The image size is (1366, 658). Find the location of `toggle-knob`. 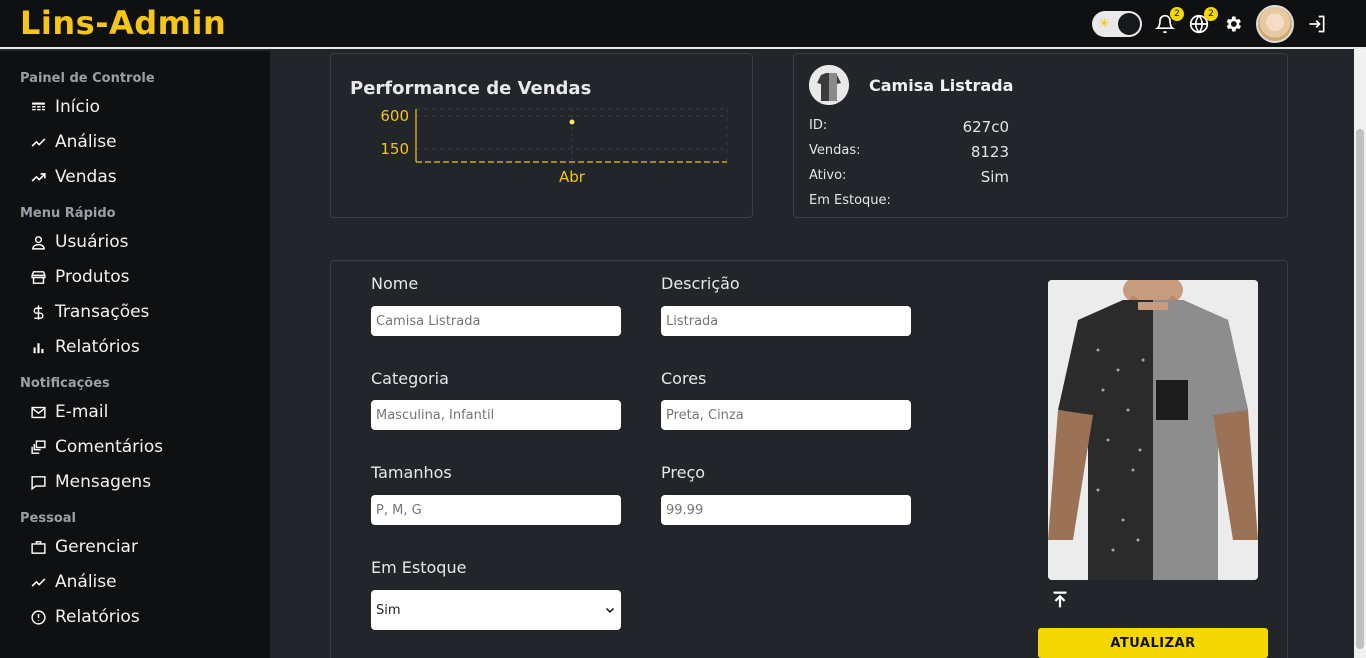

toggle-knob is located at coordinates (1129, 24).